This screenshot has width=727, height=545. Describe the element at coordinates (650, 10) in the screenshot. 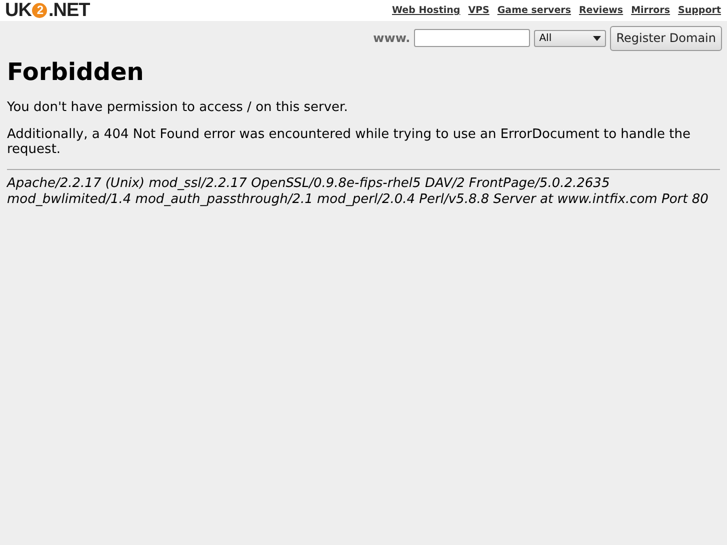

I see `nav-link: Mirrors` at that location.